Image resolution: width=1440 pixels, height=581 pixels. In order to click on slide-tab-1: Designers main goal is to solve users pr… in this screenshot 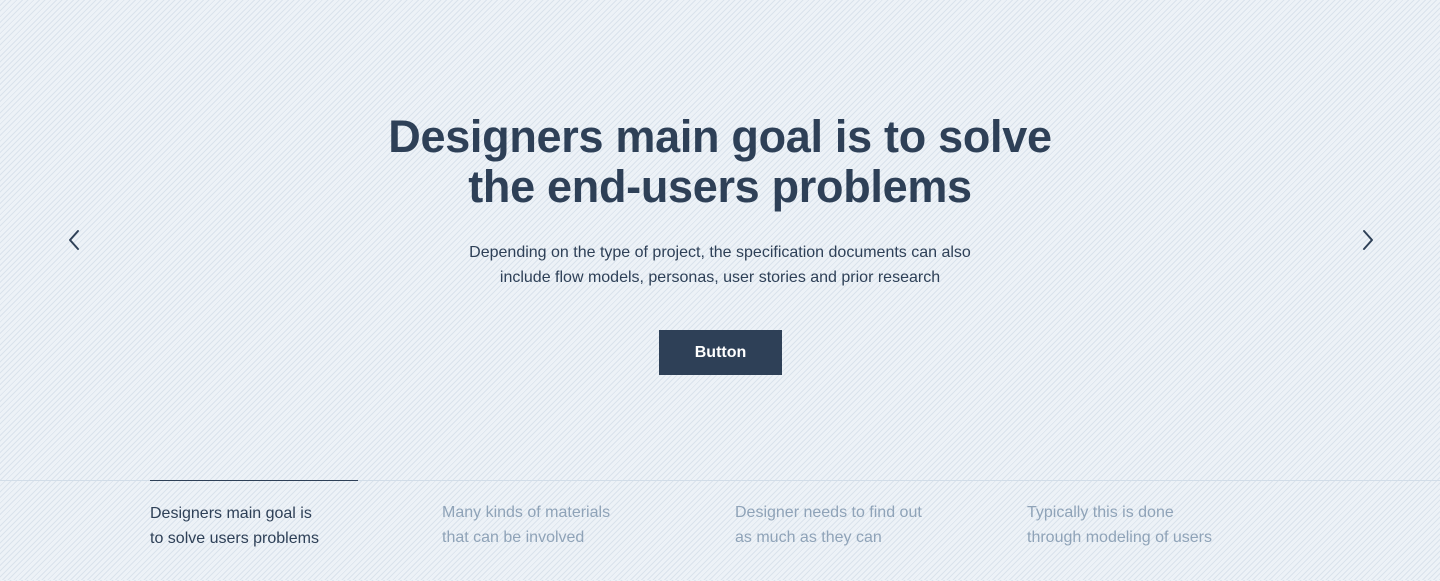, I will do `click(254, 530)`.